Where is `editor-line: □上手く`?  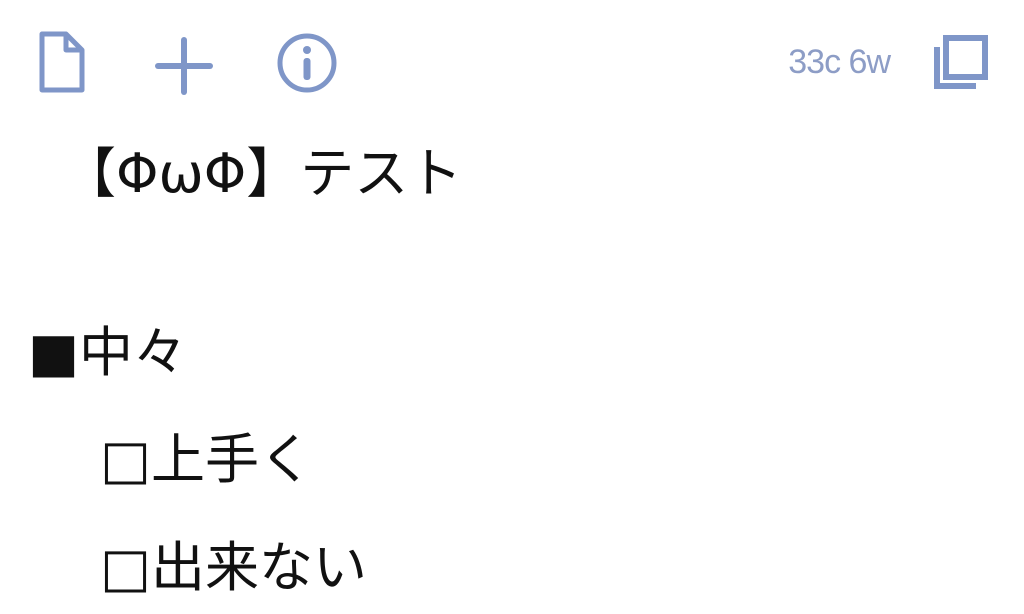
editor-line: □上手く is located at coordinates (207, 459).